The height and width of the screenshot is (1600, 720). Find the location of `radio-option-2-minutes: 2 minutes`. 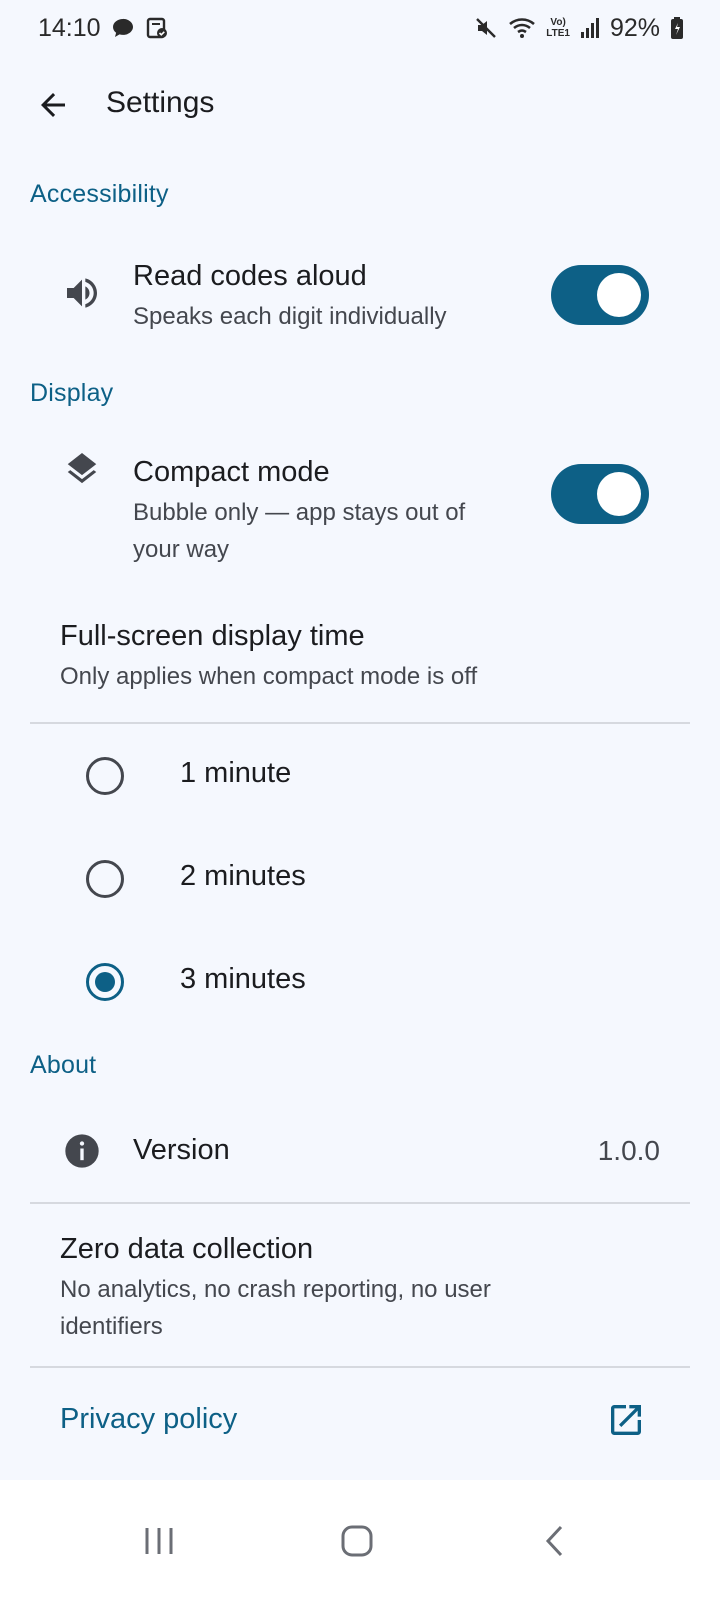

radio-option-2-minutes: 2 minutes is located at coordinates (360, 879).